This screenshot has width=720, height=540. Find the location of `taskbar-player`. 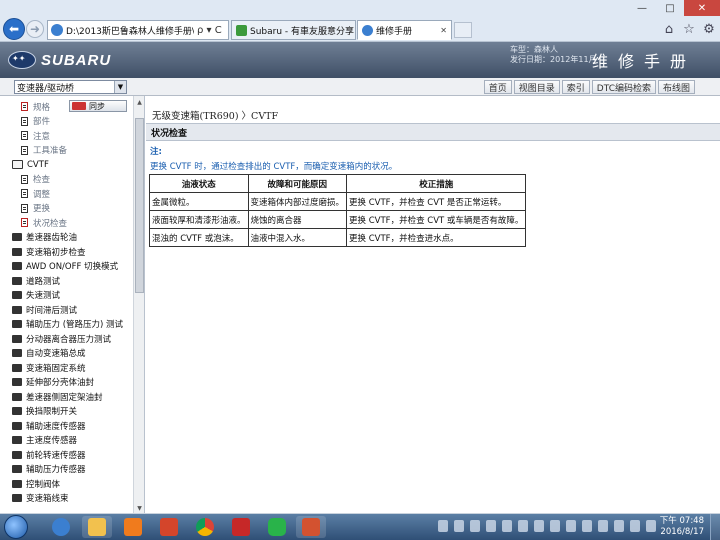

taskbar-player is located at coordinates (133, 527).